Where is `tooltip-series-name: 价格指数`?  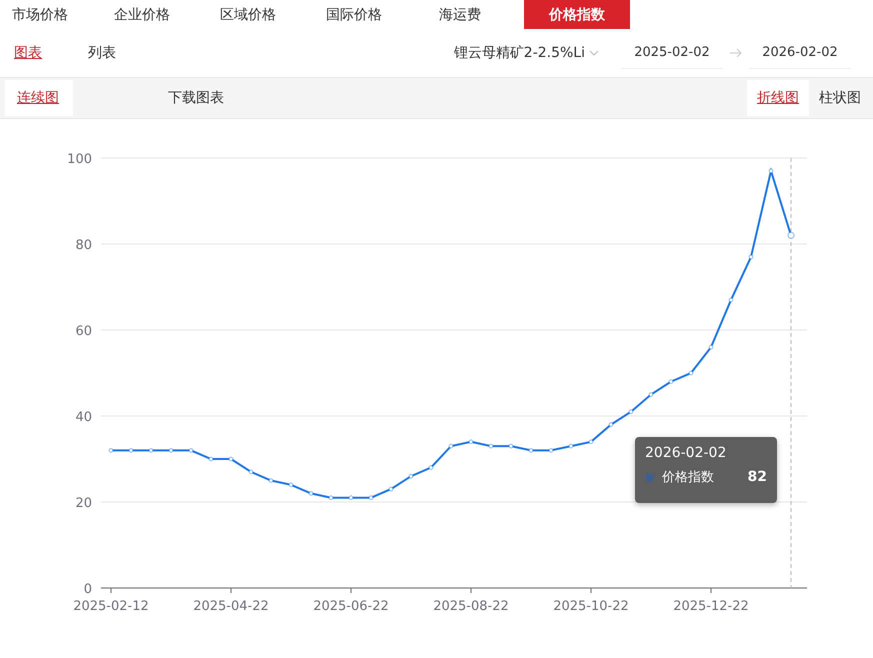
tooltip-series-name: 价格指数 is located at coordinates (688, 477).